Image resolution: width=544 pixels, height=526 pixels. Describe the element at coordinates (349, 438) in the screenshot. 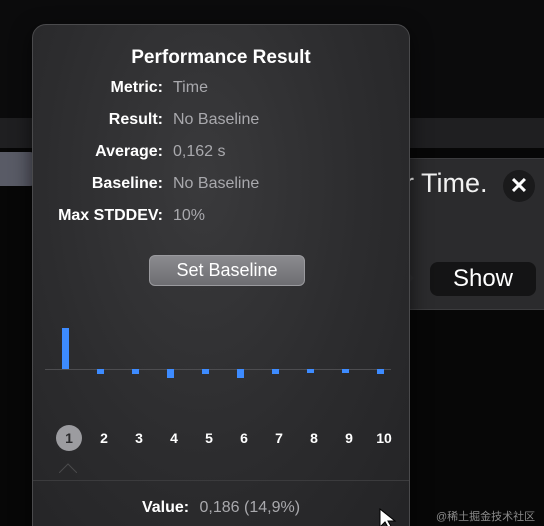

I see `iteration-tick-9: 9` at that location.